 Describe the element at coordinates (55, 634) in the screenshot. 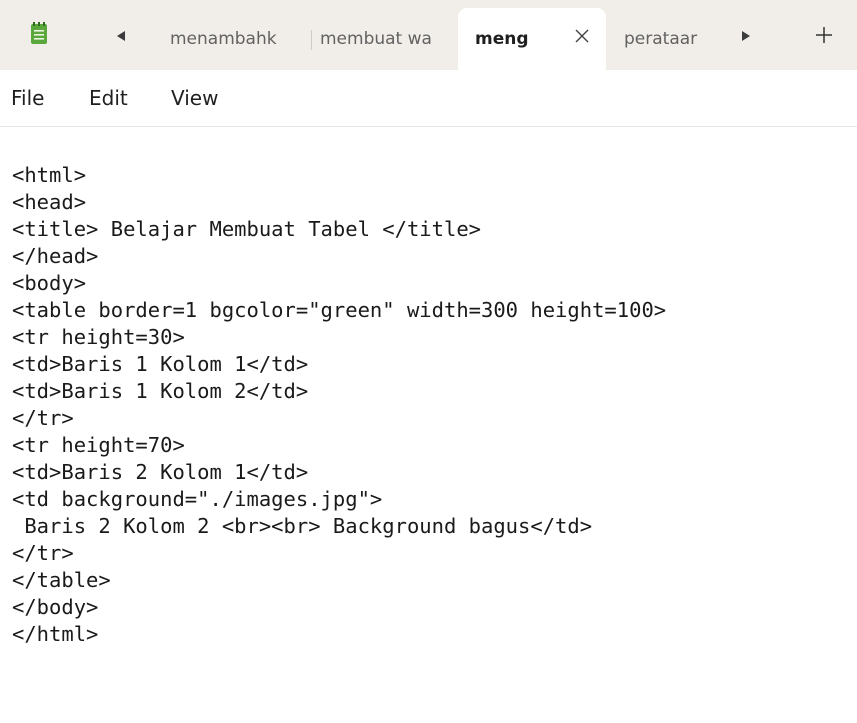

I see `code-line: </html>` at that location.